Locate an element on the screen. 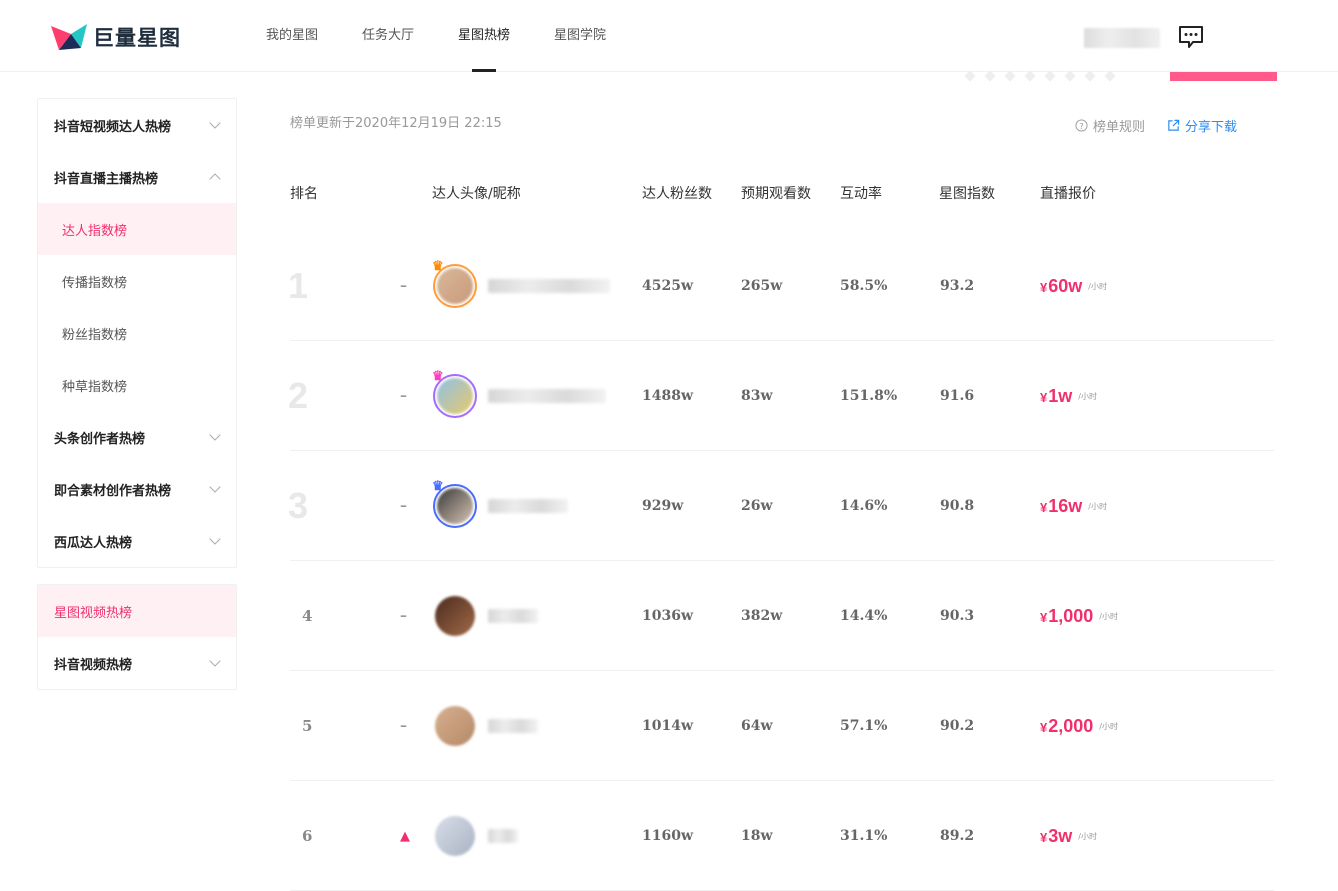 Image resolution: width=1338 pixels, height=891 pixels. sidebar-sub-spread-index: 传播指数榜 is located at coordinates (137, 281).